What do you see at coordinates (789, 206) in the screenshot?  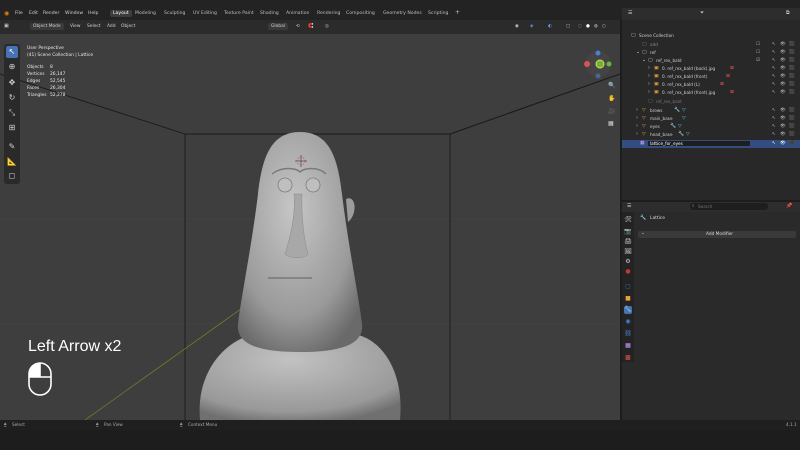 I see `pin-icon: 📌` at bounding box center [789, 206].